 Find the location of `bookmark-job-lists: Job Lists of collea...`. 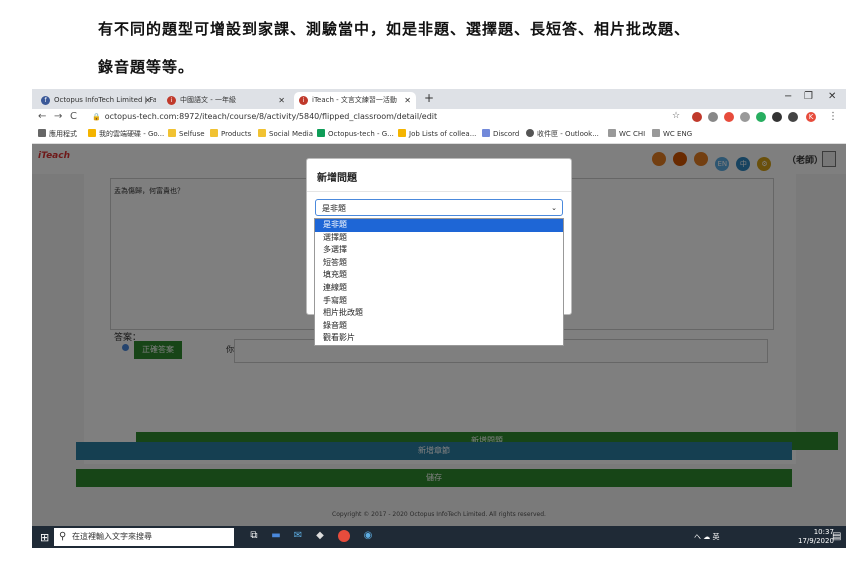

bookmark-job-lists: Job Lists of collea... is located at coordinates (437, 133).